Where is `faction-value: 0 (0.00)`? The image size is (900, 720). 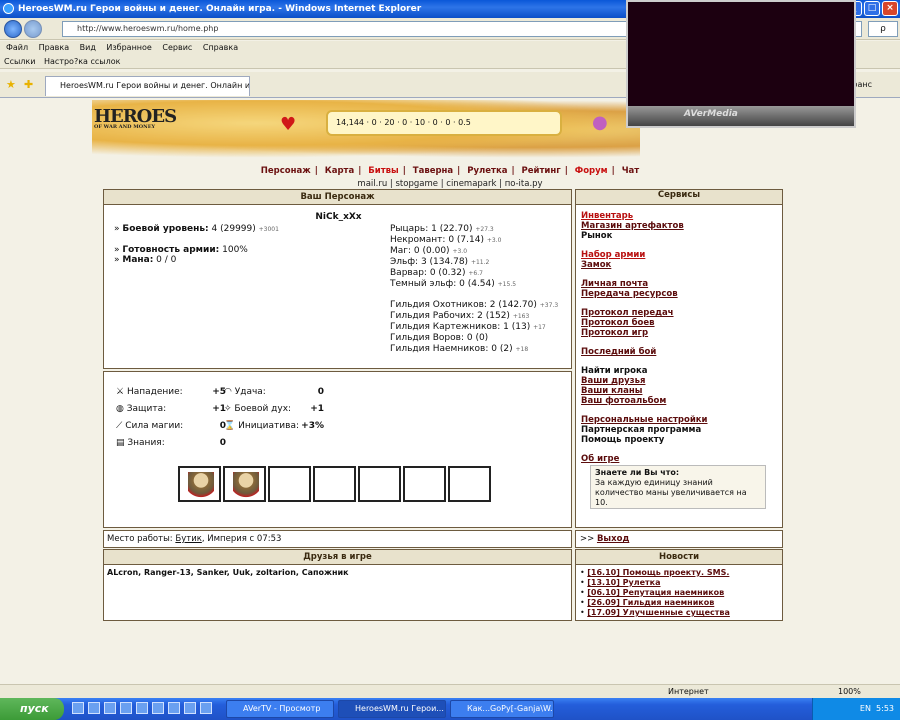 faction-value: 0 (0.00) is located at coordinates (431, 251).